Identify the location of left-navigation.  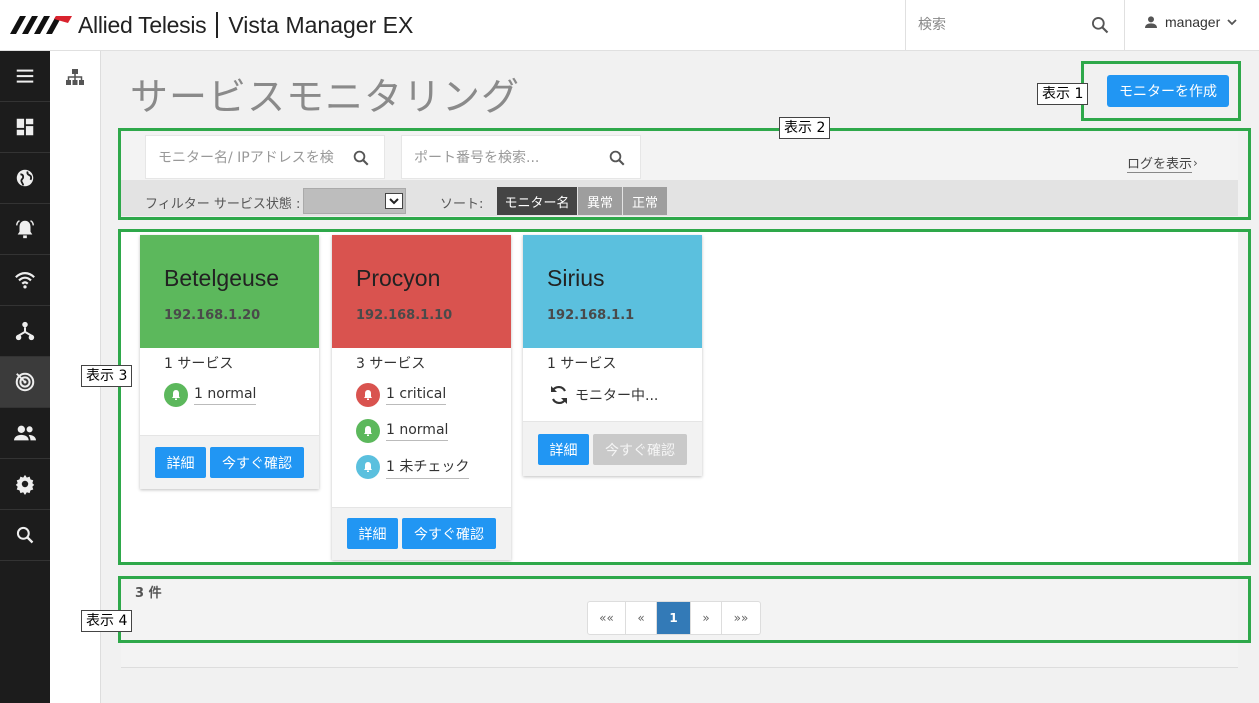
(25, 377).